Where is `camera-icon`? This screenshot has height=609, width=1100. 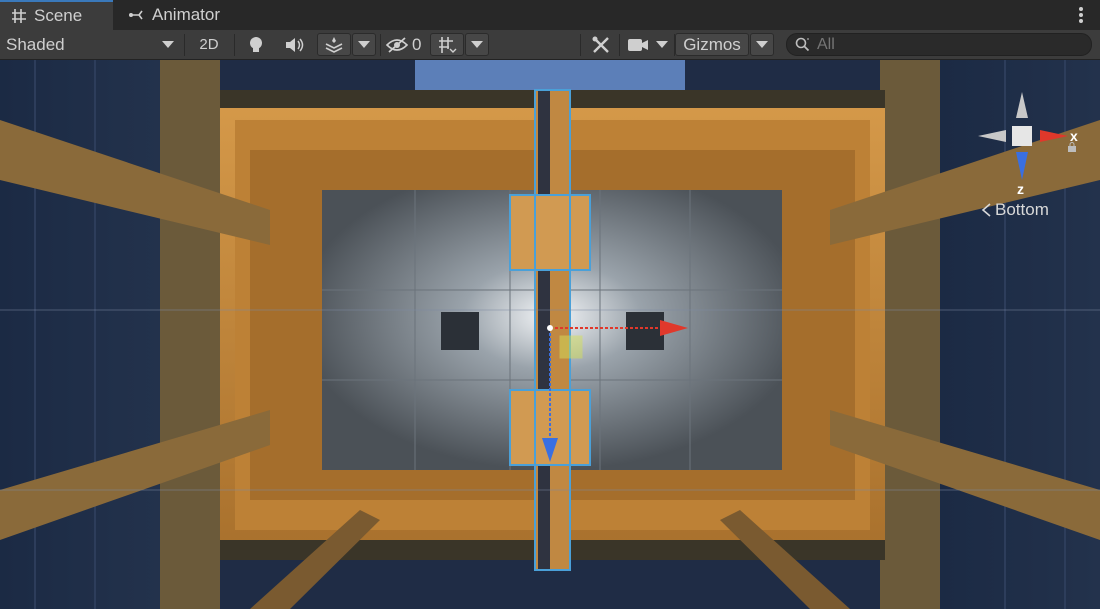
camera-icon is located at coordinates (637, 44).